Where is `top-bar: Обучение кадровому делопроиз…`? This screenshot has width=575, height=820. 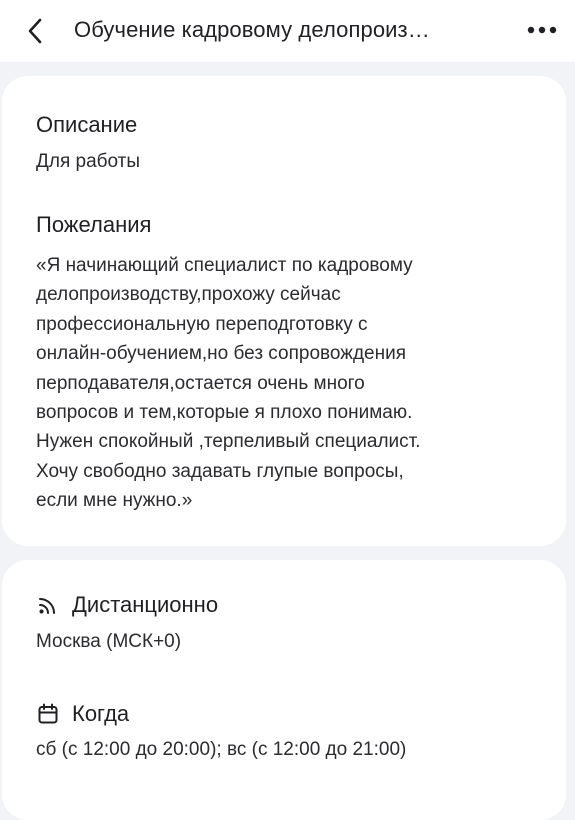 top-bar: Обучение кадровому делопроиз… is located at coordinates (287, 31).